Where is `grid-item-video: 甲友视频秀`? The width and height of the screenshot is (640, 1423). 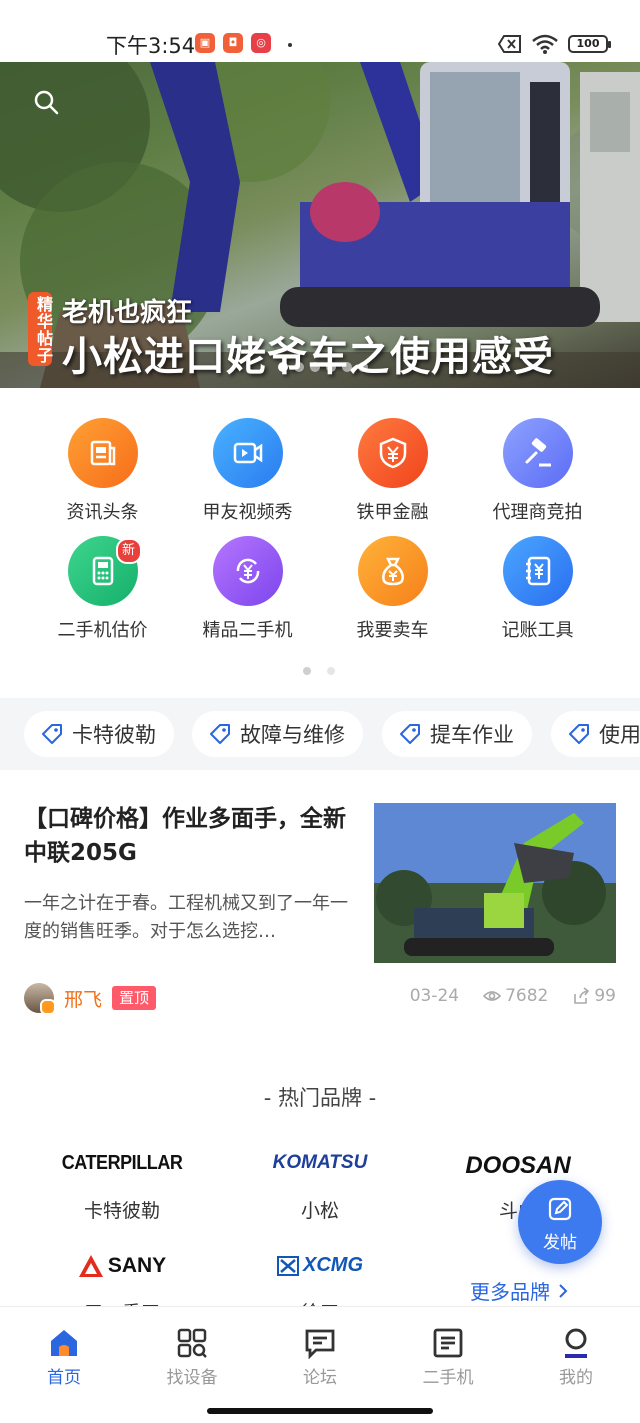
grid-item-video: 甲友视频秀 is located at coordinates (247, 471).